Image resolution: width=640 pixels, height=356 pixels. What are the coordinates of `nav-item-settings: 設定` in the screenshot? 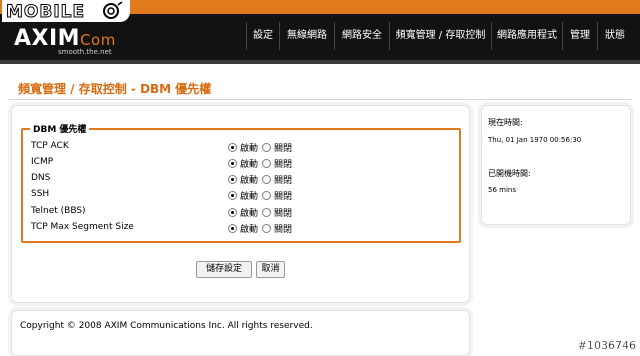 It's located at (262, 36).